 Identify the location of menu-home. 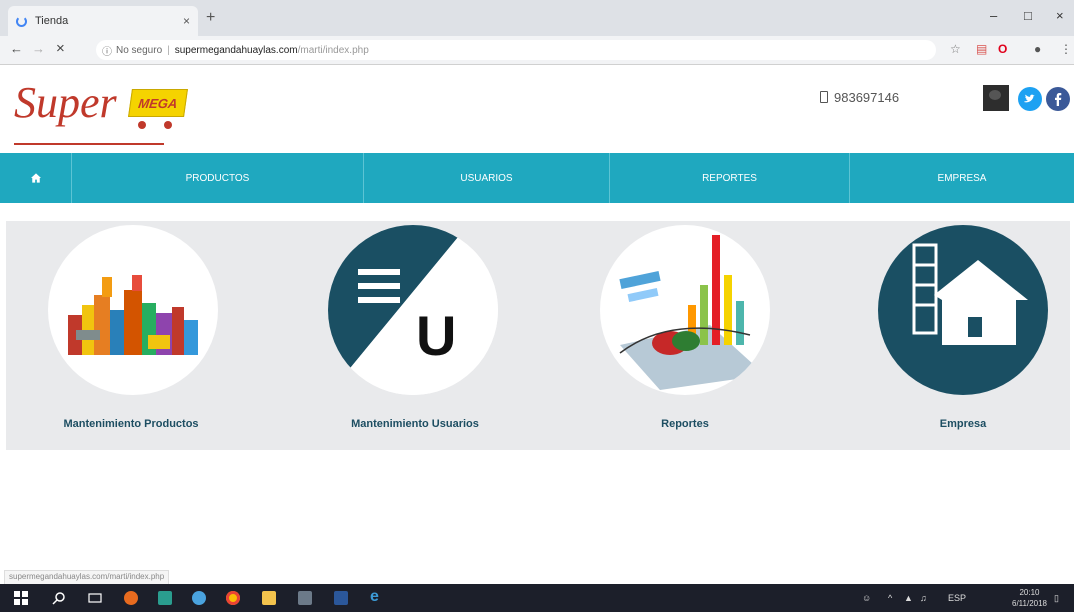
(36, 178).